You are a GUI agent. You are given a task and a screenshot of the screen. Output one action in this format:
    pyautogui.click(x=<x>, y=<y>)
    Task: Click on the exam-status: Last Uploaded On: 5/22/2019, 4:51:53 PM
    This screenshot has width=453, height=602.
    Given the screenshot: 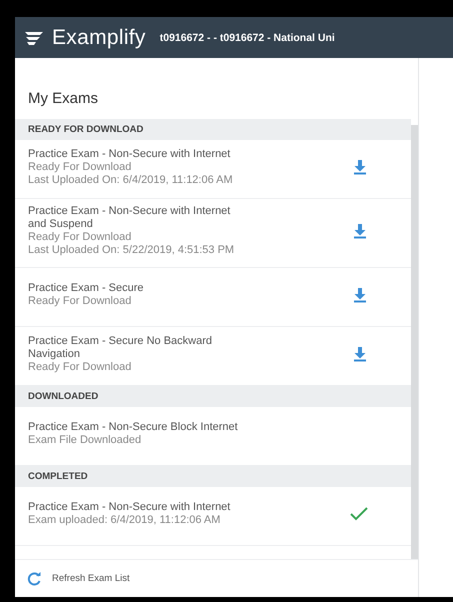 What is the action you would take?
    pyautogui.click(x=132, y=250)
    